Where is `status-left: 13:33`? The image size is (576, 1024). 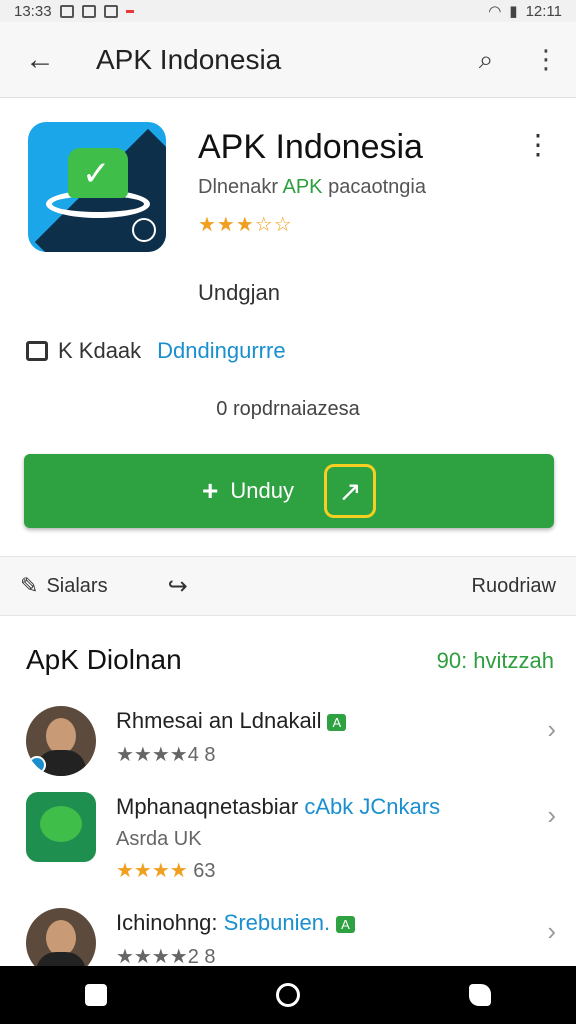 status-left: 13:33 is located at coordinates (74, 11).